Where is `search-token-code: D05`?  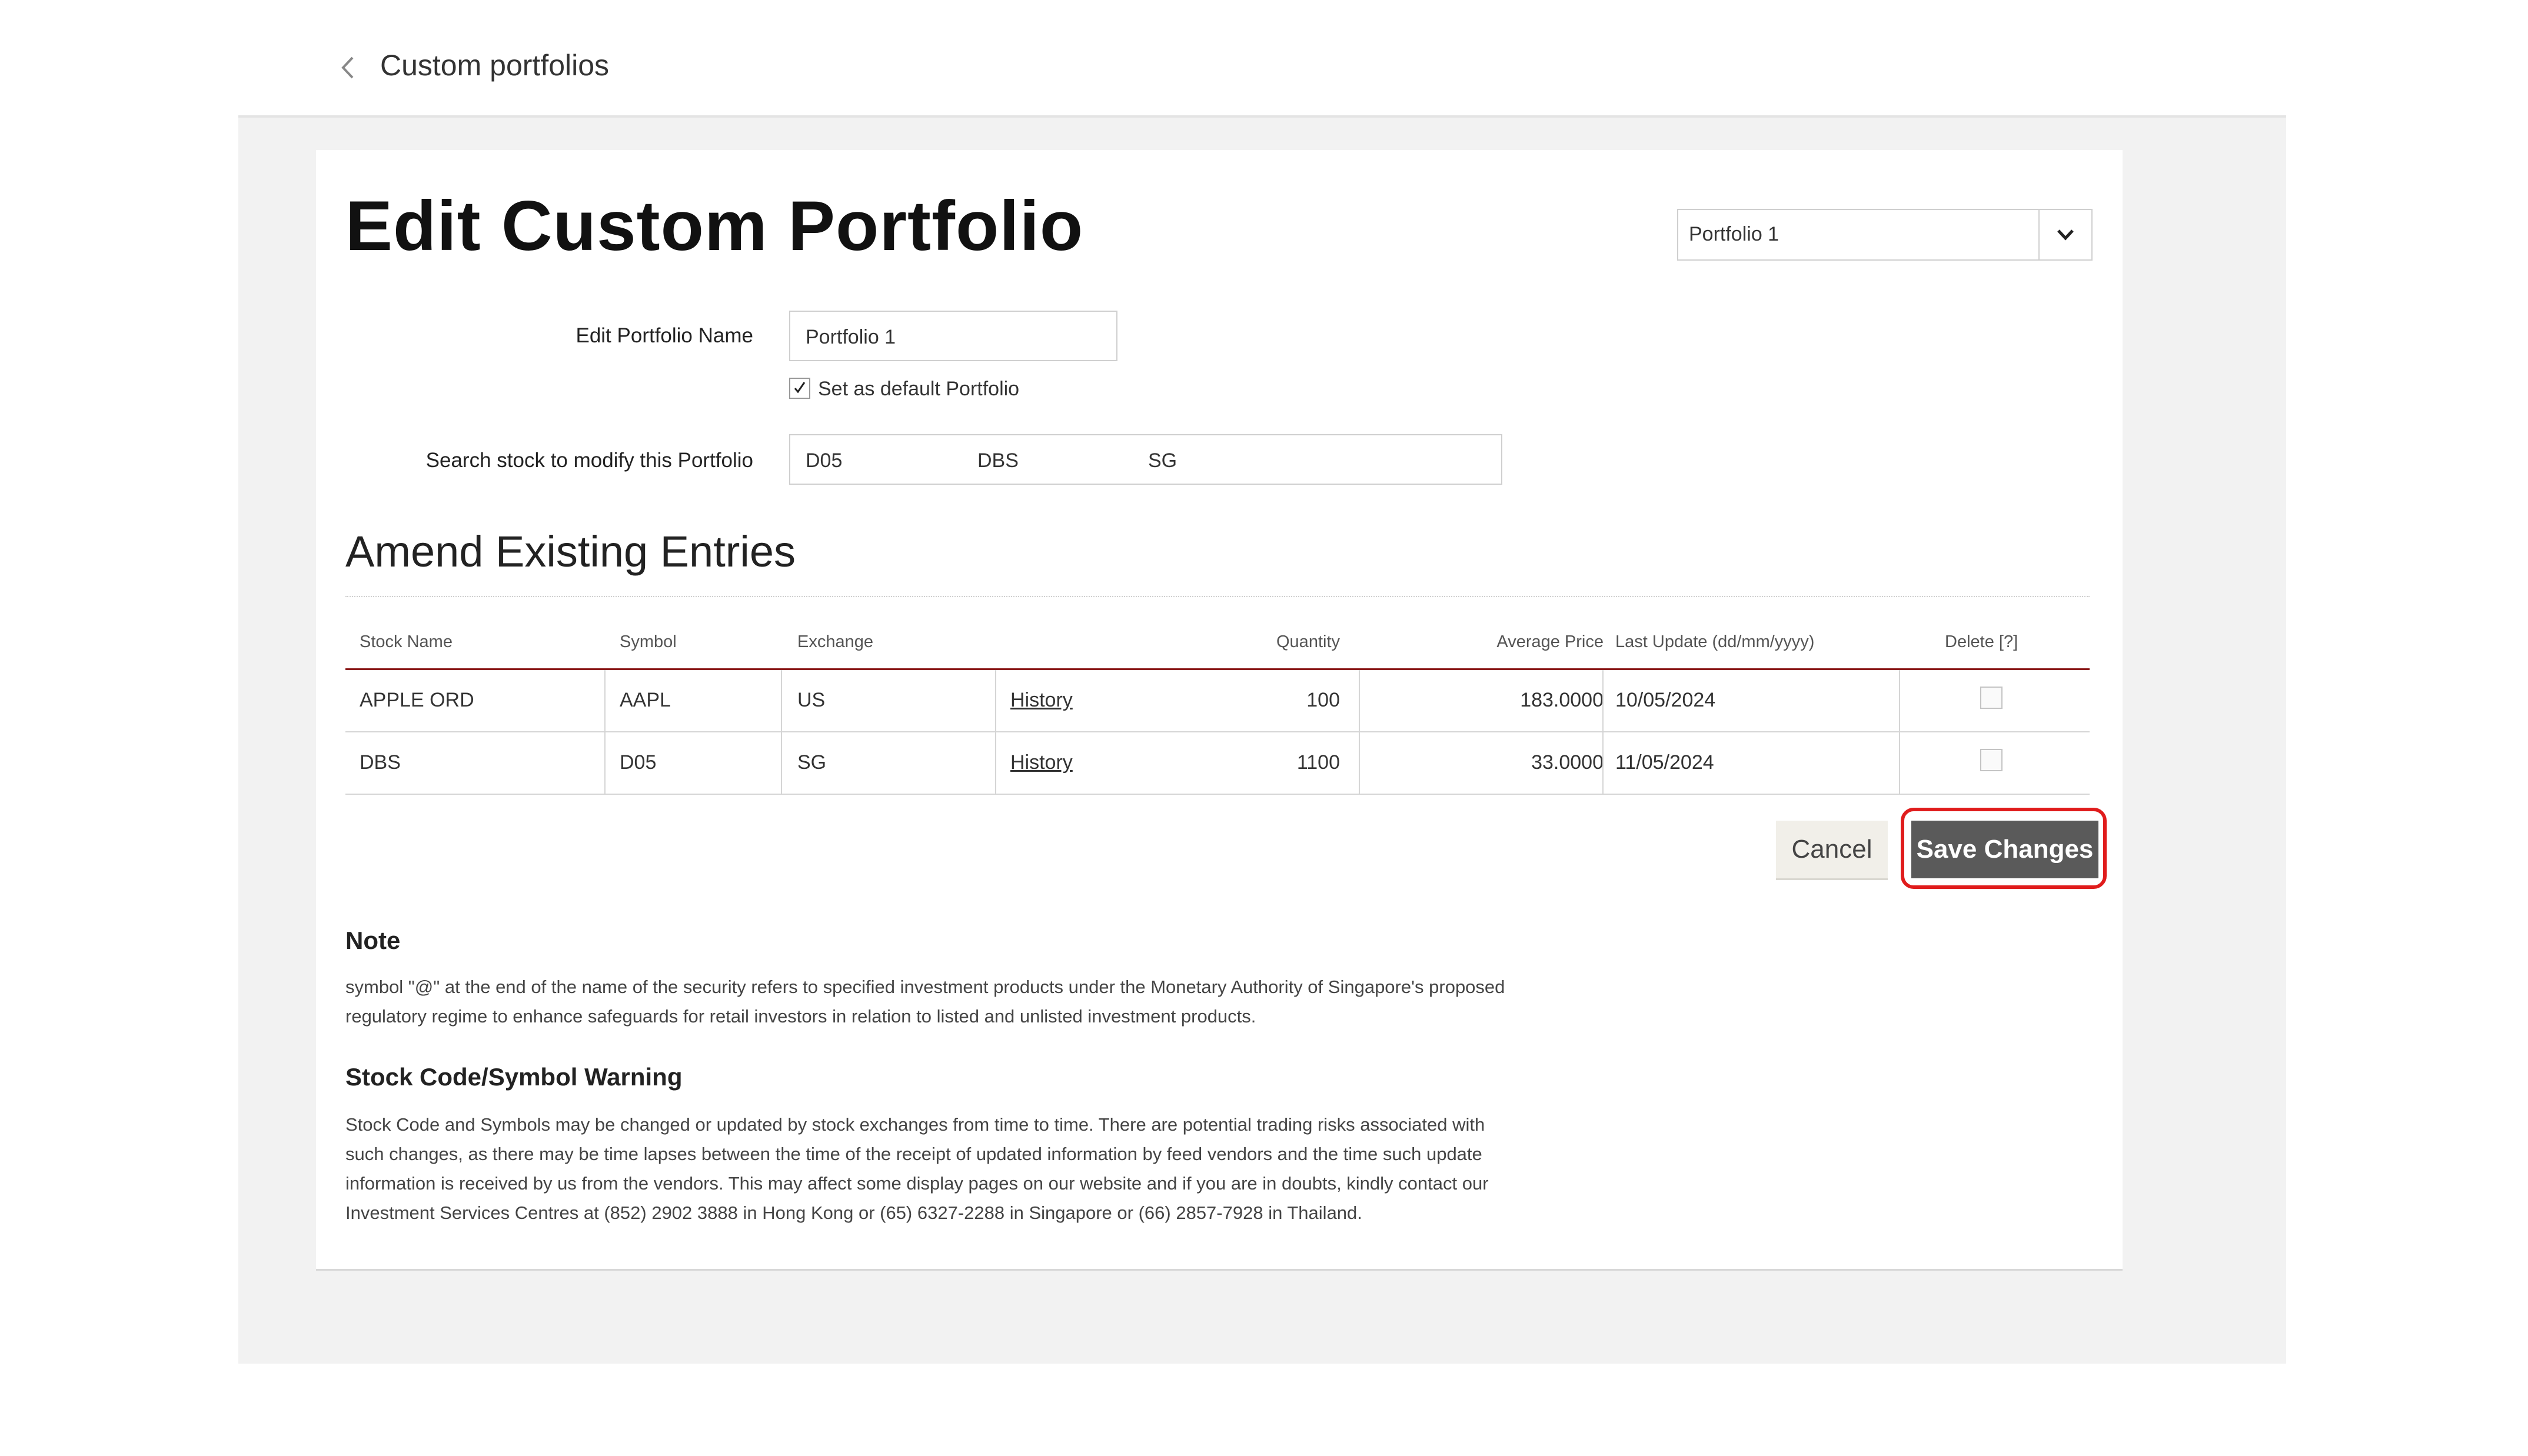
search-token-code: D05 is located at coordinates (825, 461).